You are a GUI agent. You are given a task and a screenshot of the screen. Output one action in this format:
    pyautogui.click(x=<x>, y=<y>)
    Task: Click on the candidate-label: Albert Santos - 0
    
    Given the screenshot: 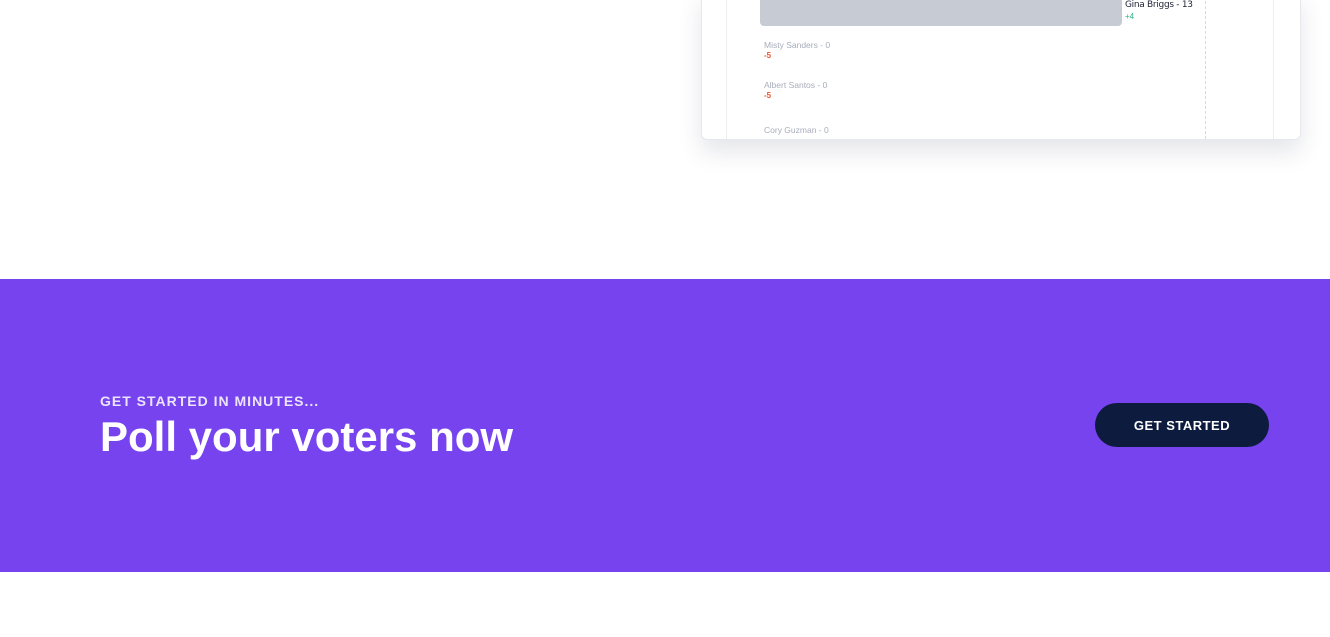 What is the action you would take?
    pyautogui.click(x=796, y=85)
    